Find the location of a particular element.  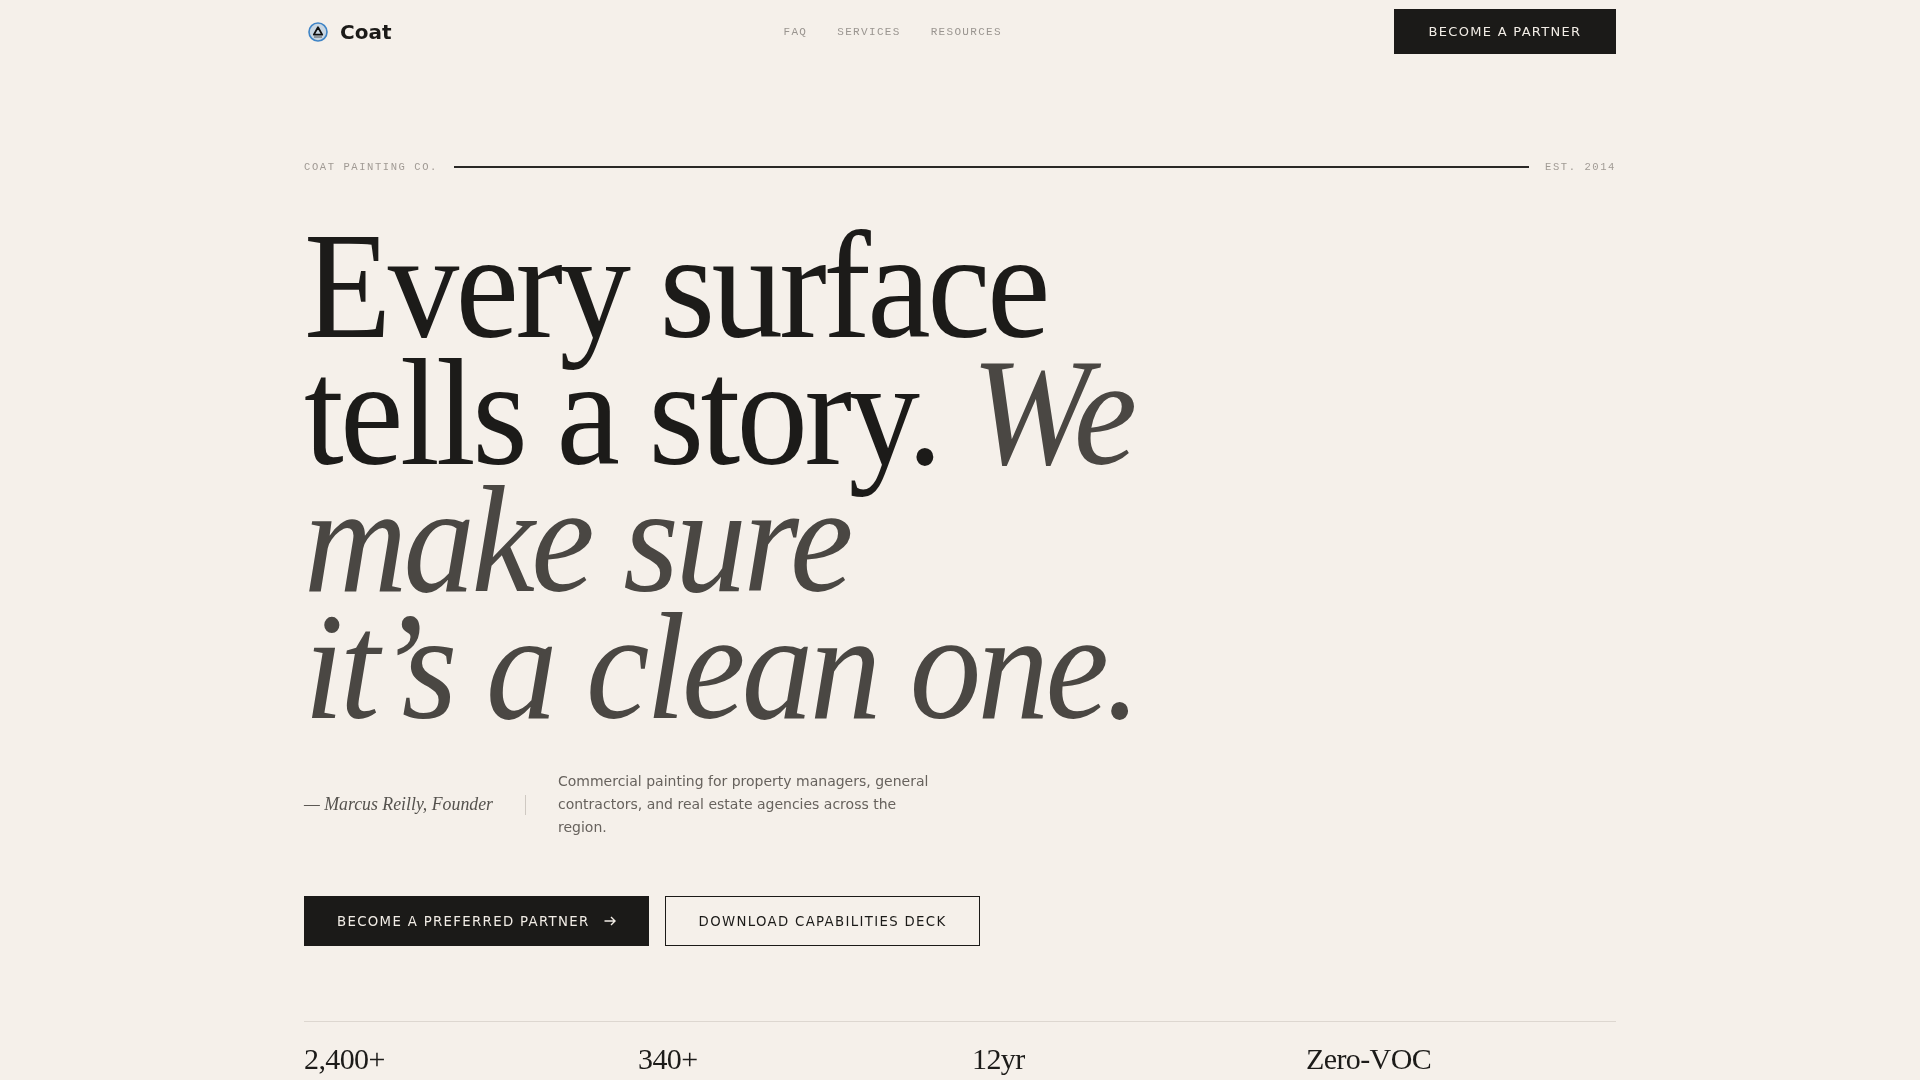

logo-icon is located at coordinates (318, 31).